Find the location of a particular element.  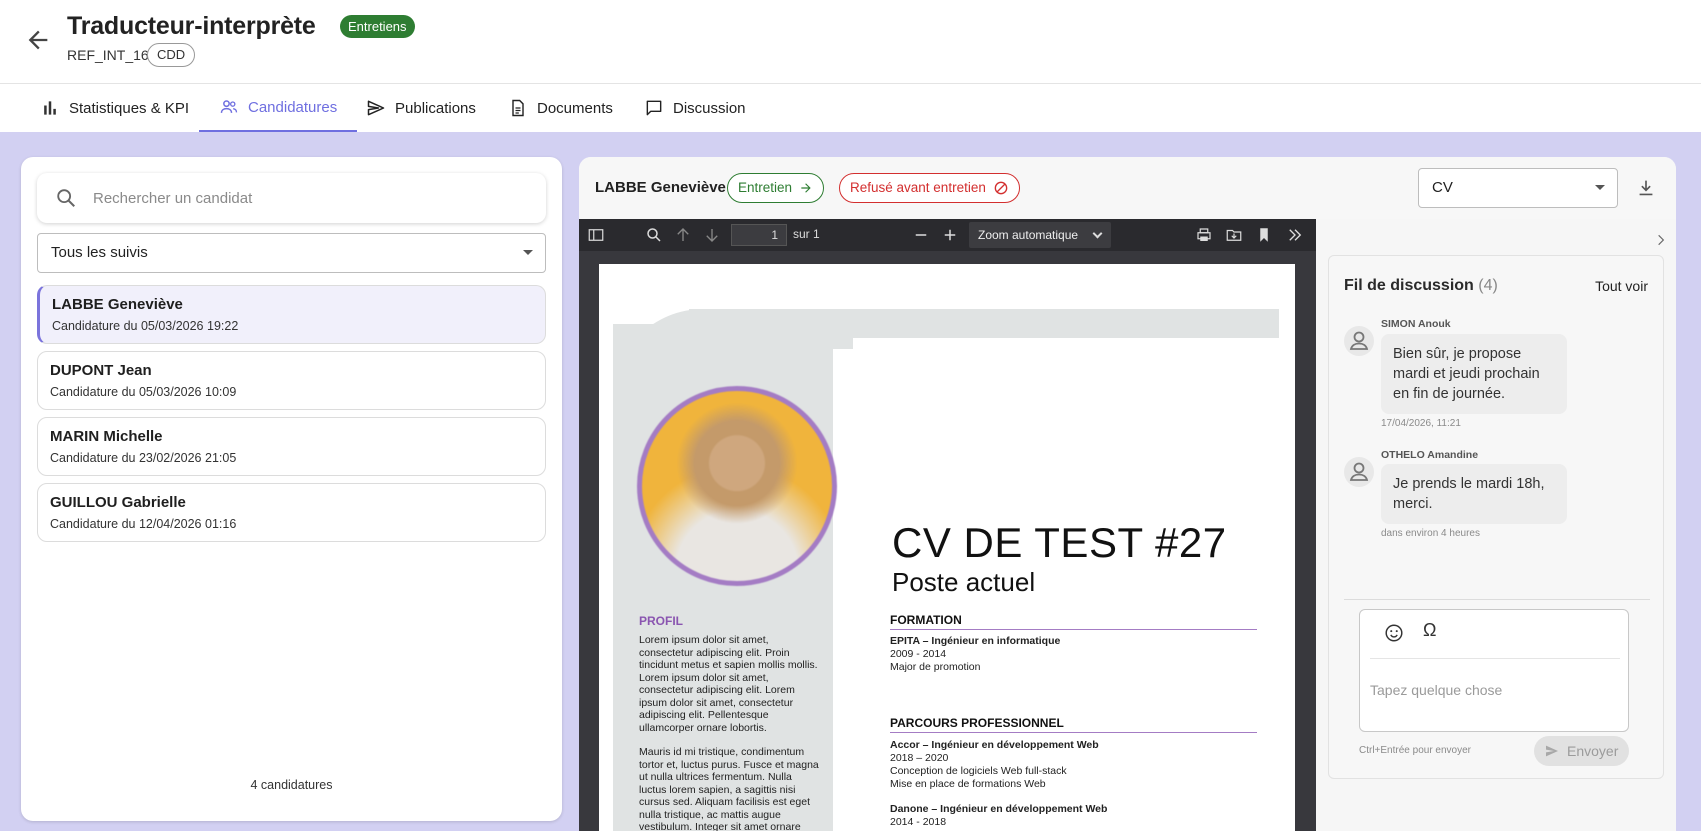

reject-button-label: Refusé avant entretien is located at coordinates (918, 187).